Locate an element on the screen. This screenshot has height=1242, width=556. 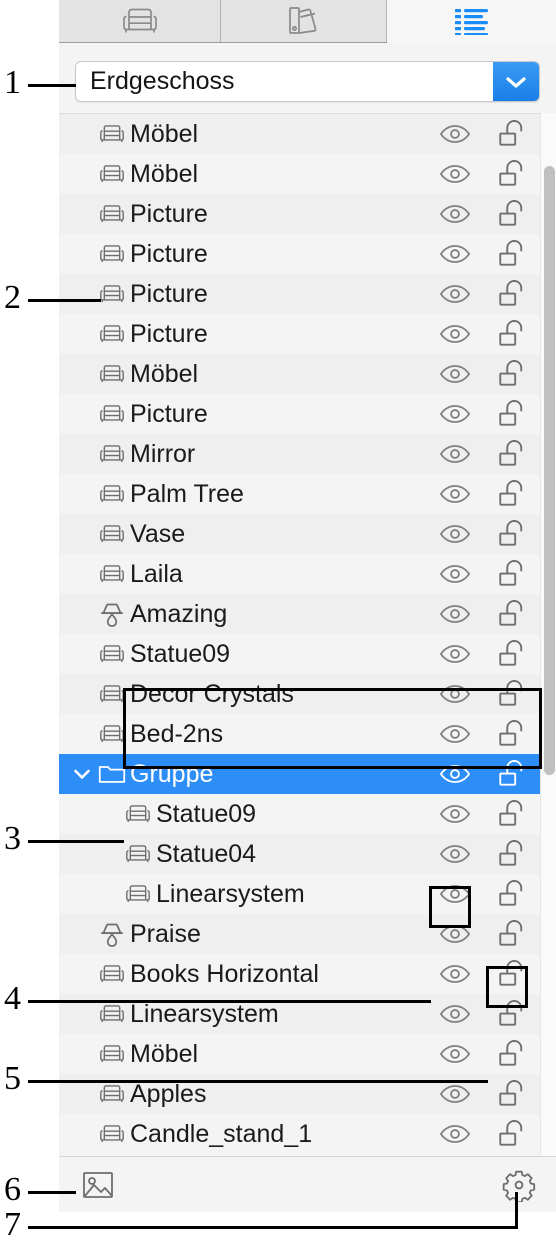
tab-materials is located at coordinates (304, 21).